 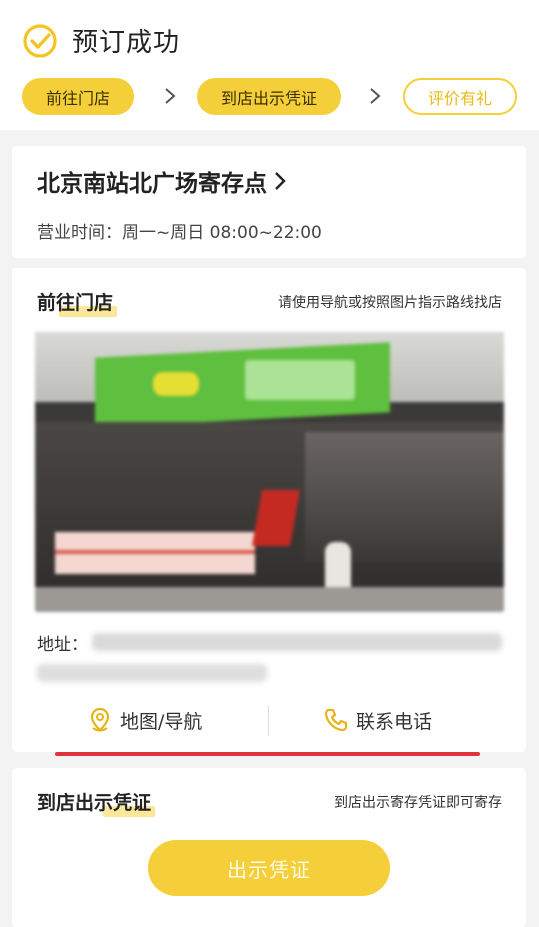 I want to click on success-row: 预订成功, so click(x=101, y=40).